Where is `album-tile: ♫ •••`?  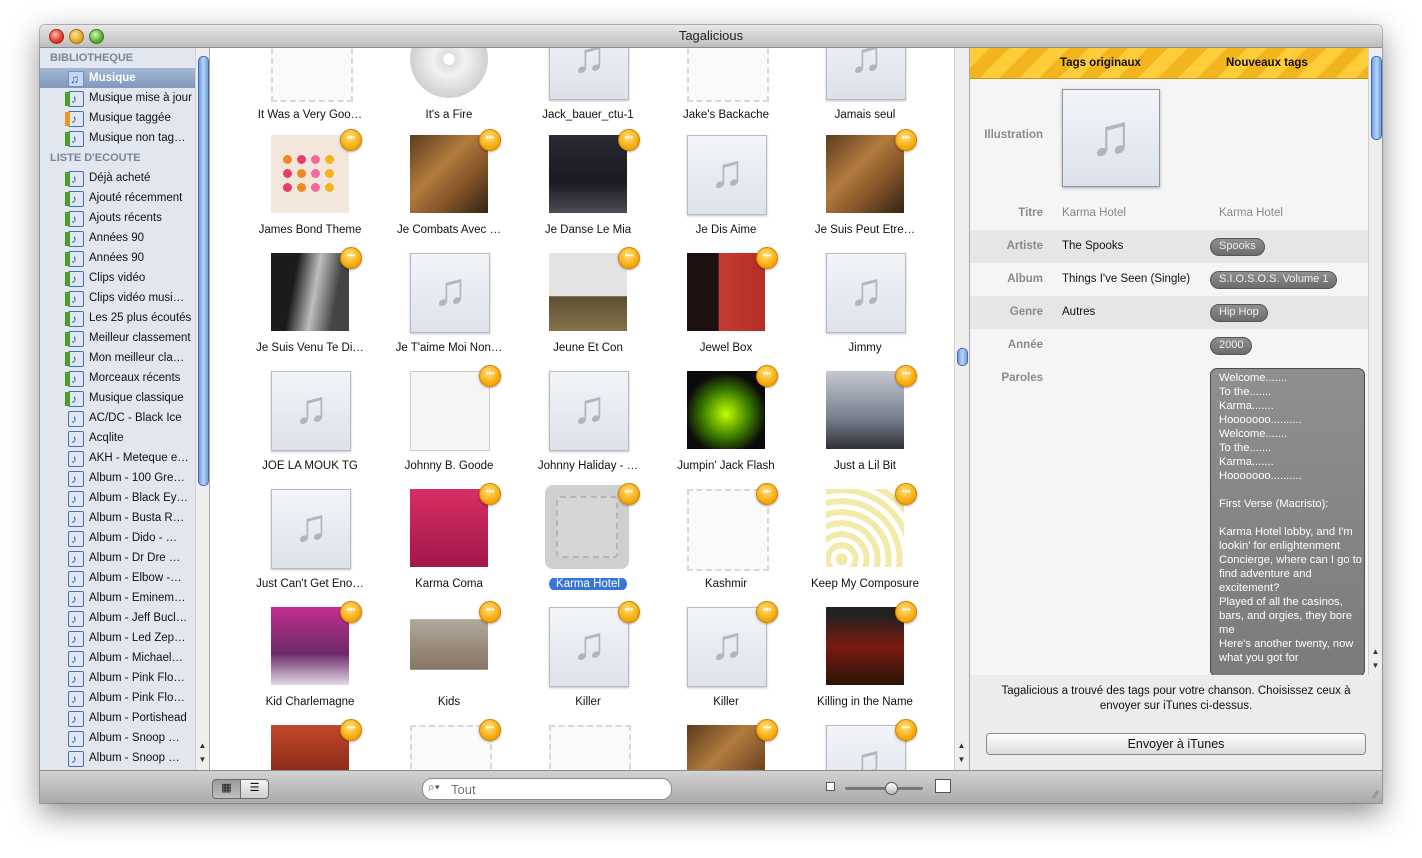
album-tile: ♫ ••• is located at coordinates (865, 744).